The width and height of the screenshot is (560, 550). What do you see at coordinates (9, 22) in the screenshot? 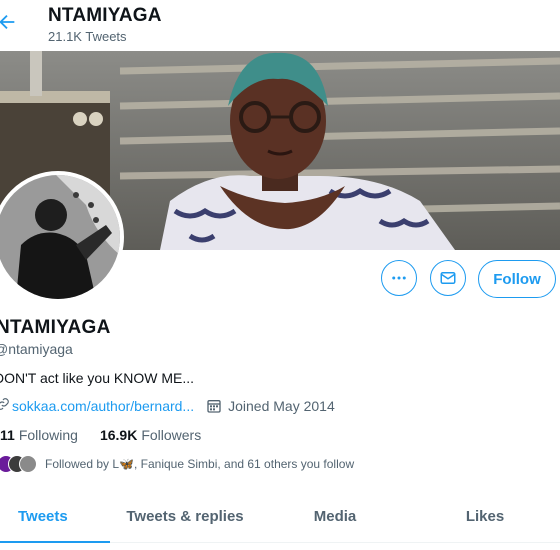
I see `arrow-left-icon` at bounding box center [9, 22].